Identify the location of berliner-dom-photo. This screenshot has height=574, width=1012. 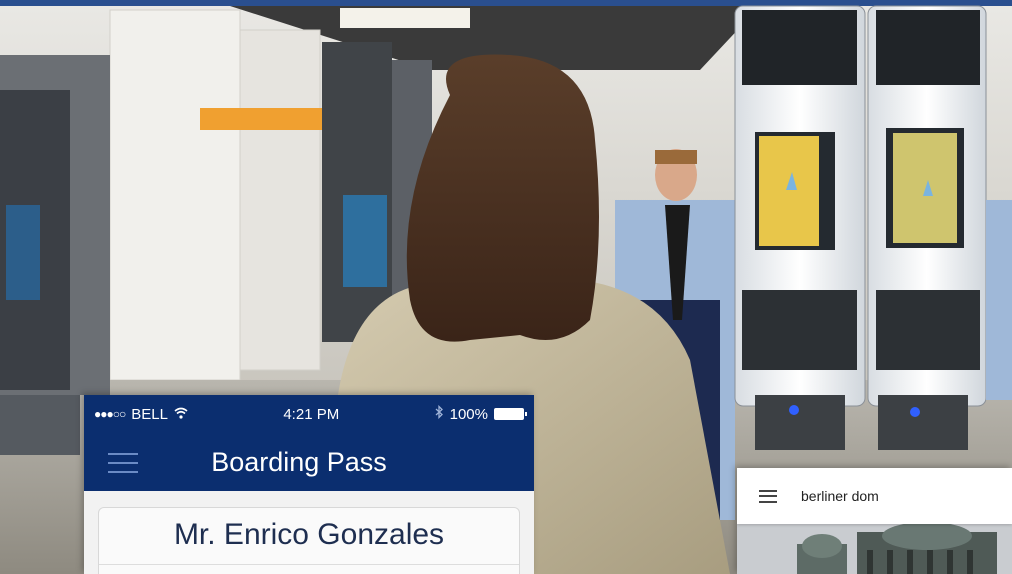
(874, 549).